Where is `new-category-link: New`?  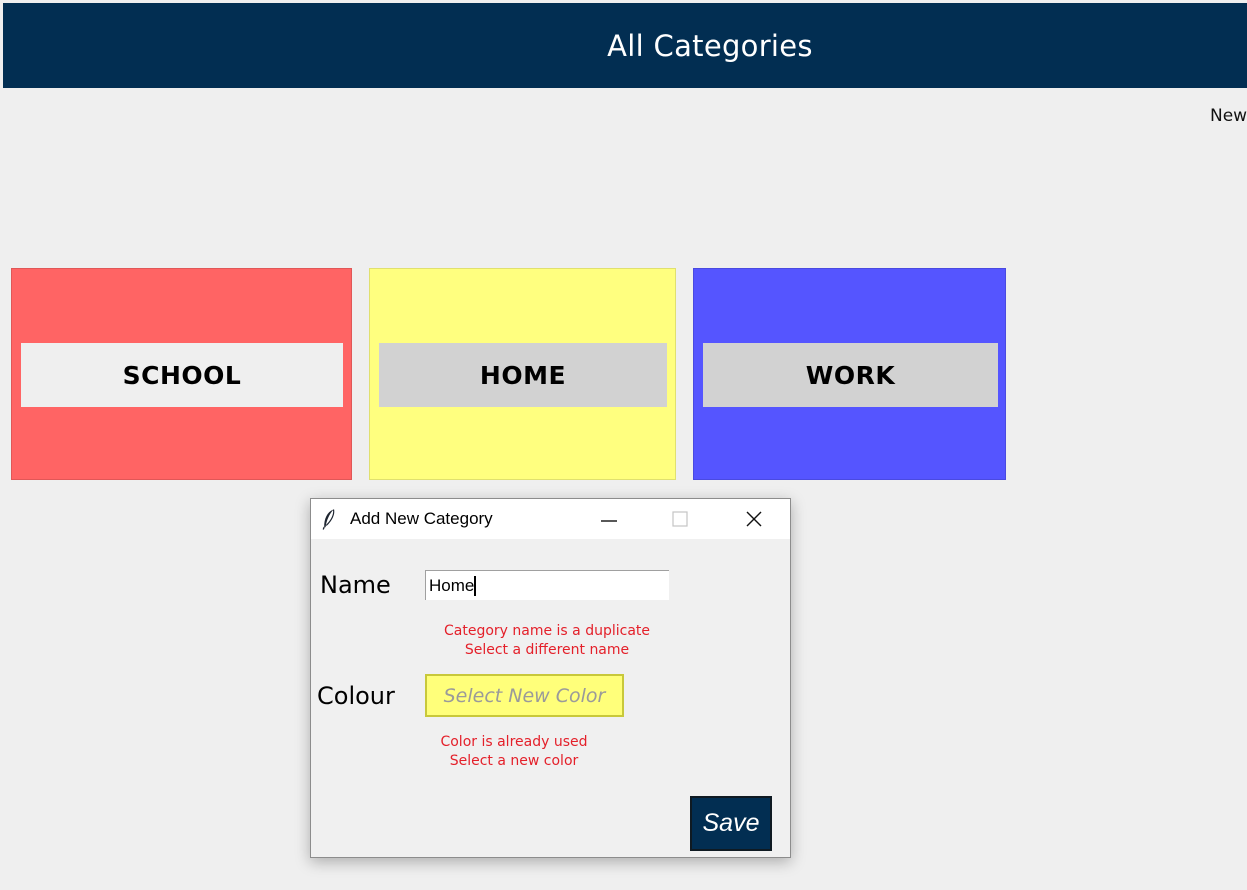
new-category-link: New is located at coordinates (1228, 116).